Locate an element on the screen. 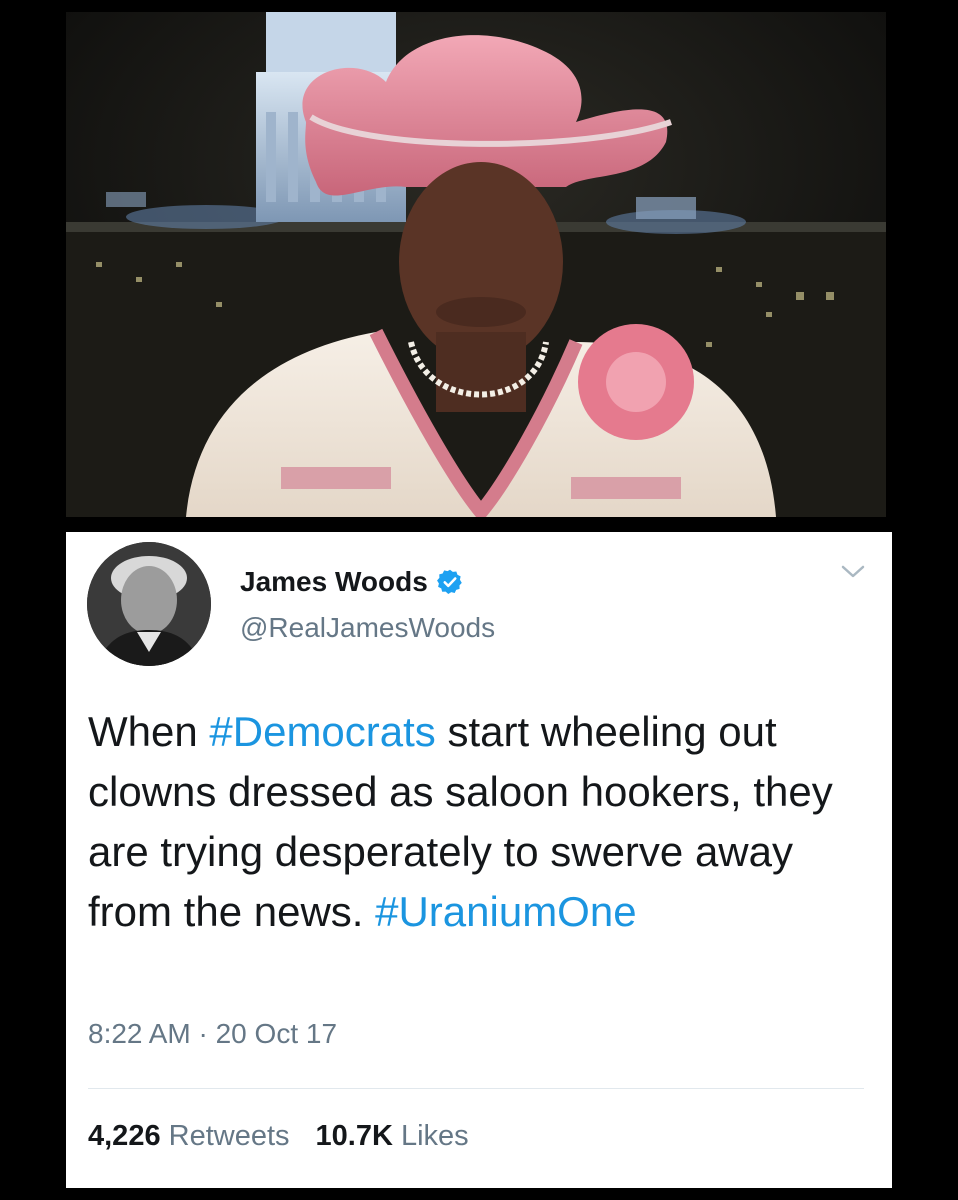 Image resolution: width=958 pixels, height=1200 pixels. chevron-down-icon is located at coordinates (853, 572).